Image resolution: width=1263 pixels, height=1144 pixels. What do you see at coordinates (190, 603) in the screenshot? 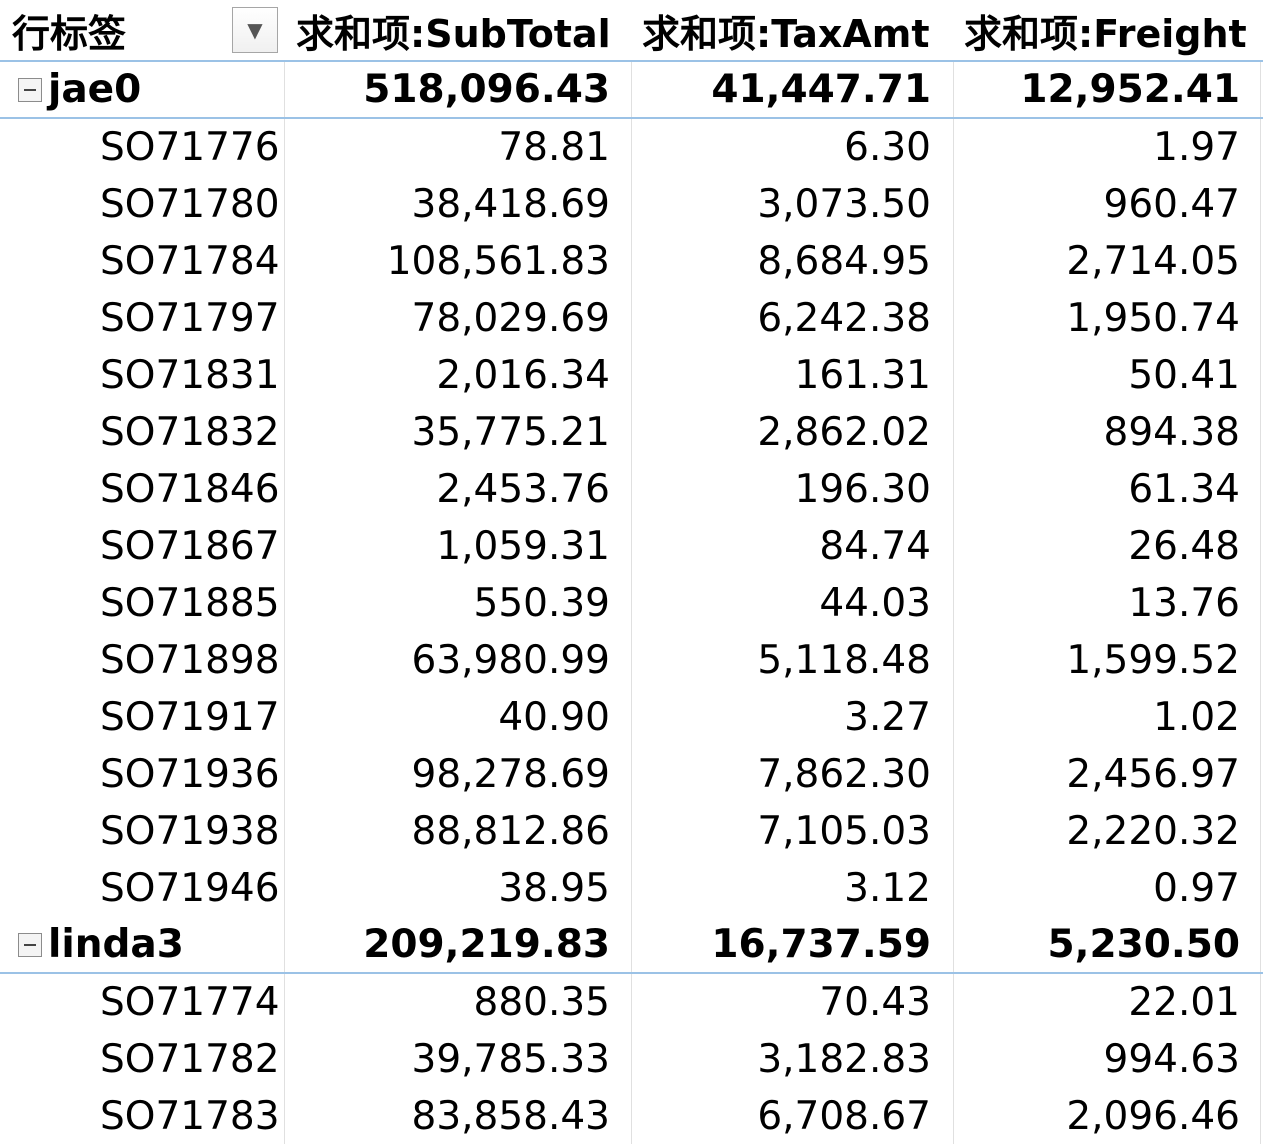
I see `order-id-cell: SO71885` at bounding box center [190, 603].